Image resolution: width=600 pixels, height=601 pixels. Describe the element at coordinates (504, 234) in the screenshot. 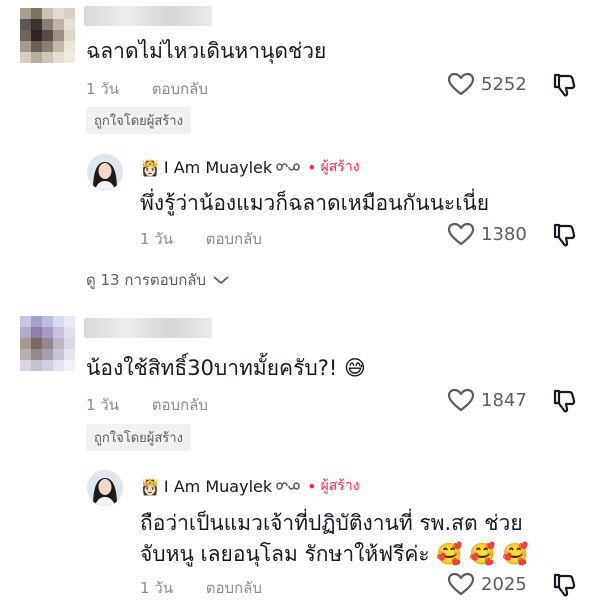

I see `like-count: 1380` at that location.